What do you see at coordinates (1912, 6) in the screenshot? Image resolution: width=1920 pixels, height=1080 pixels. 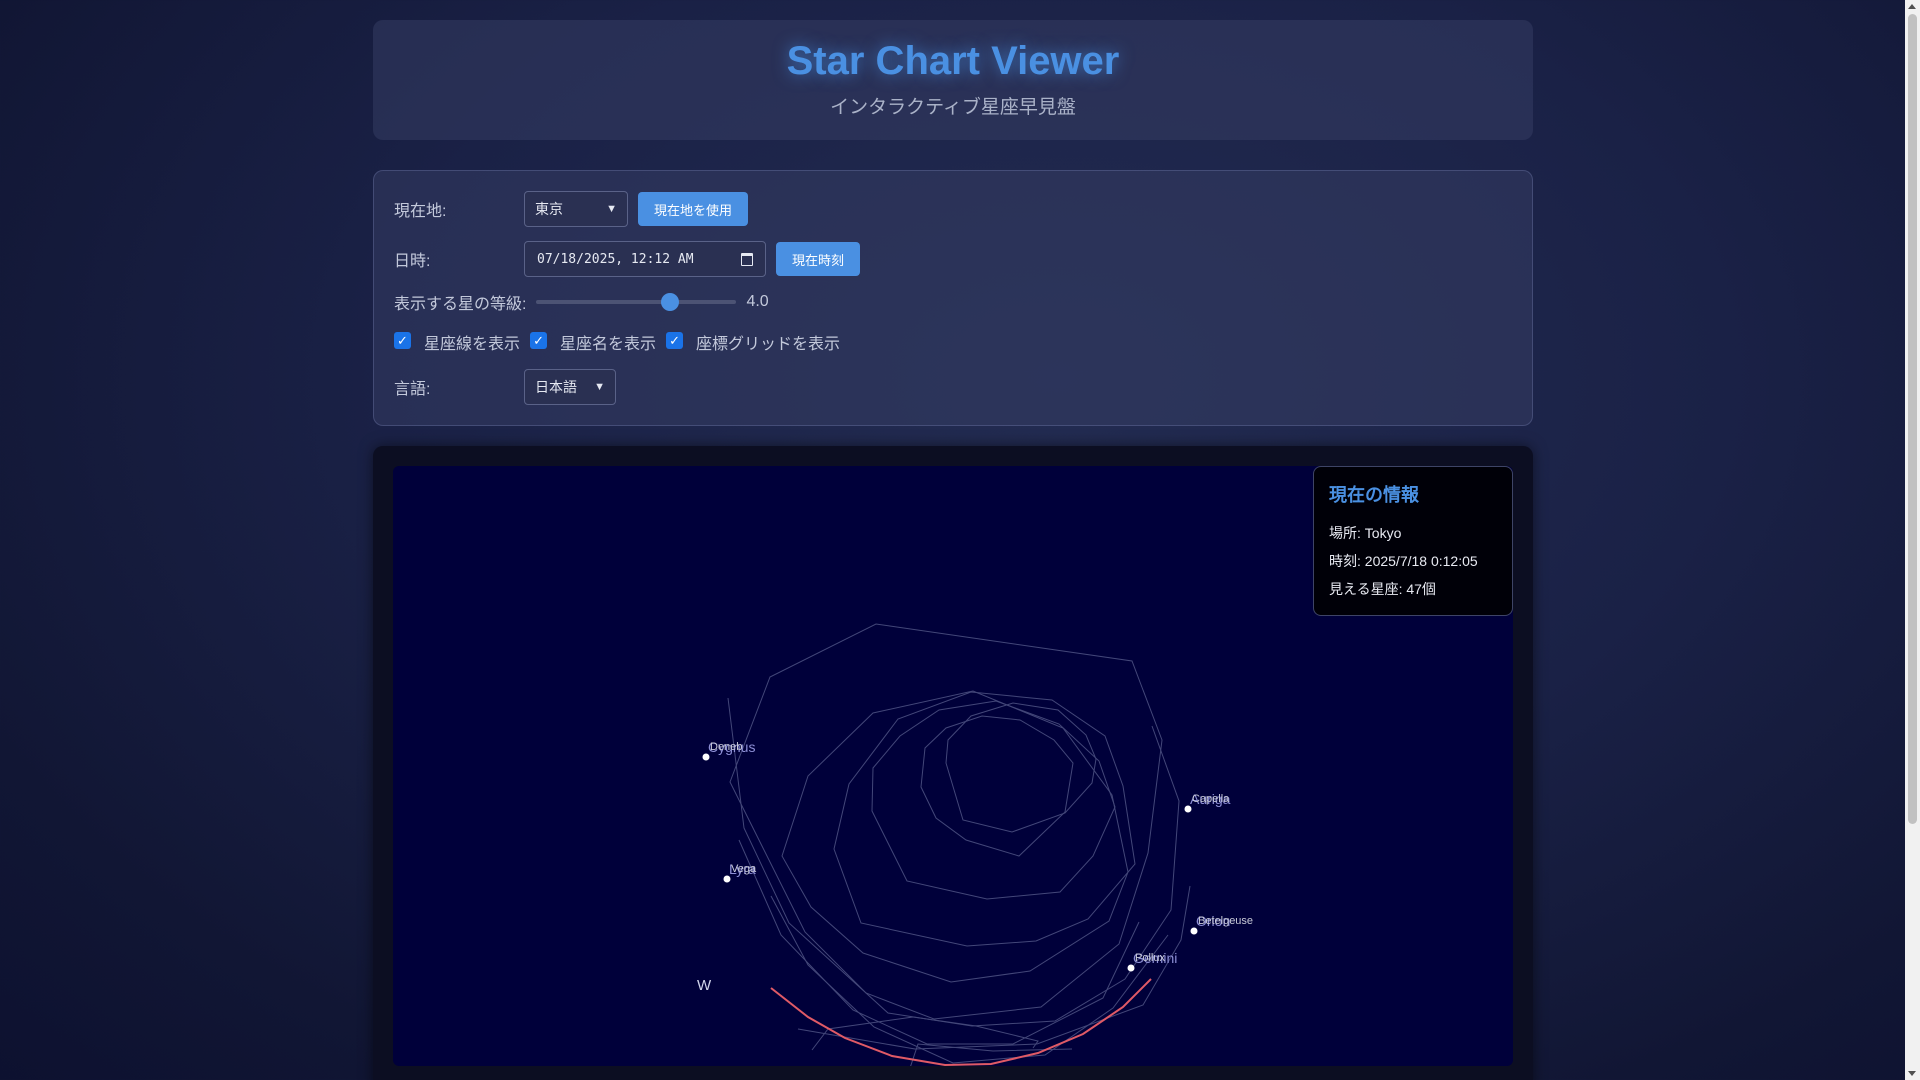 I see `scroll-up-arrow-icon` at bounding box center [1912, 6].